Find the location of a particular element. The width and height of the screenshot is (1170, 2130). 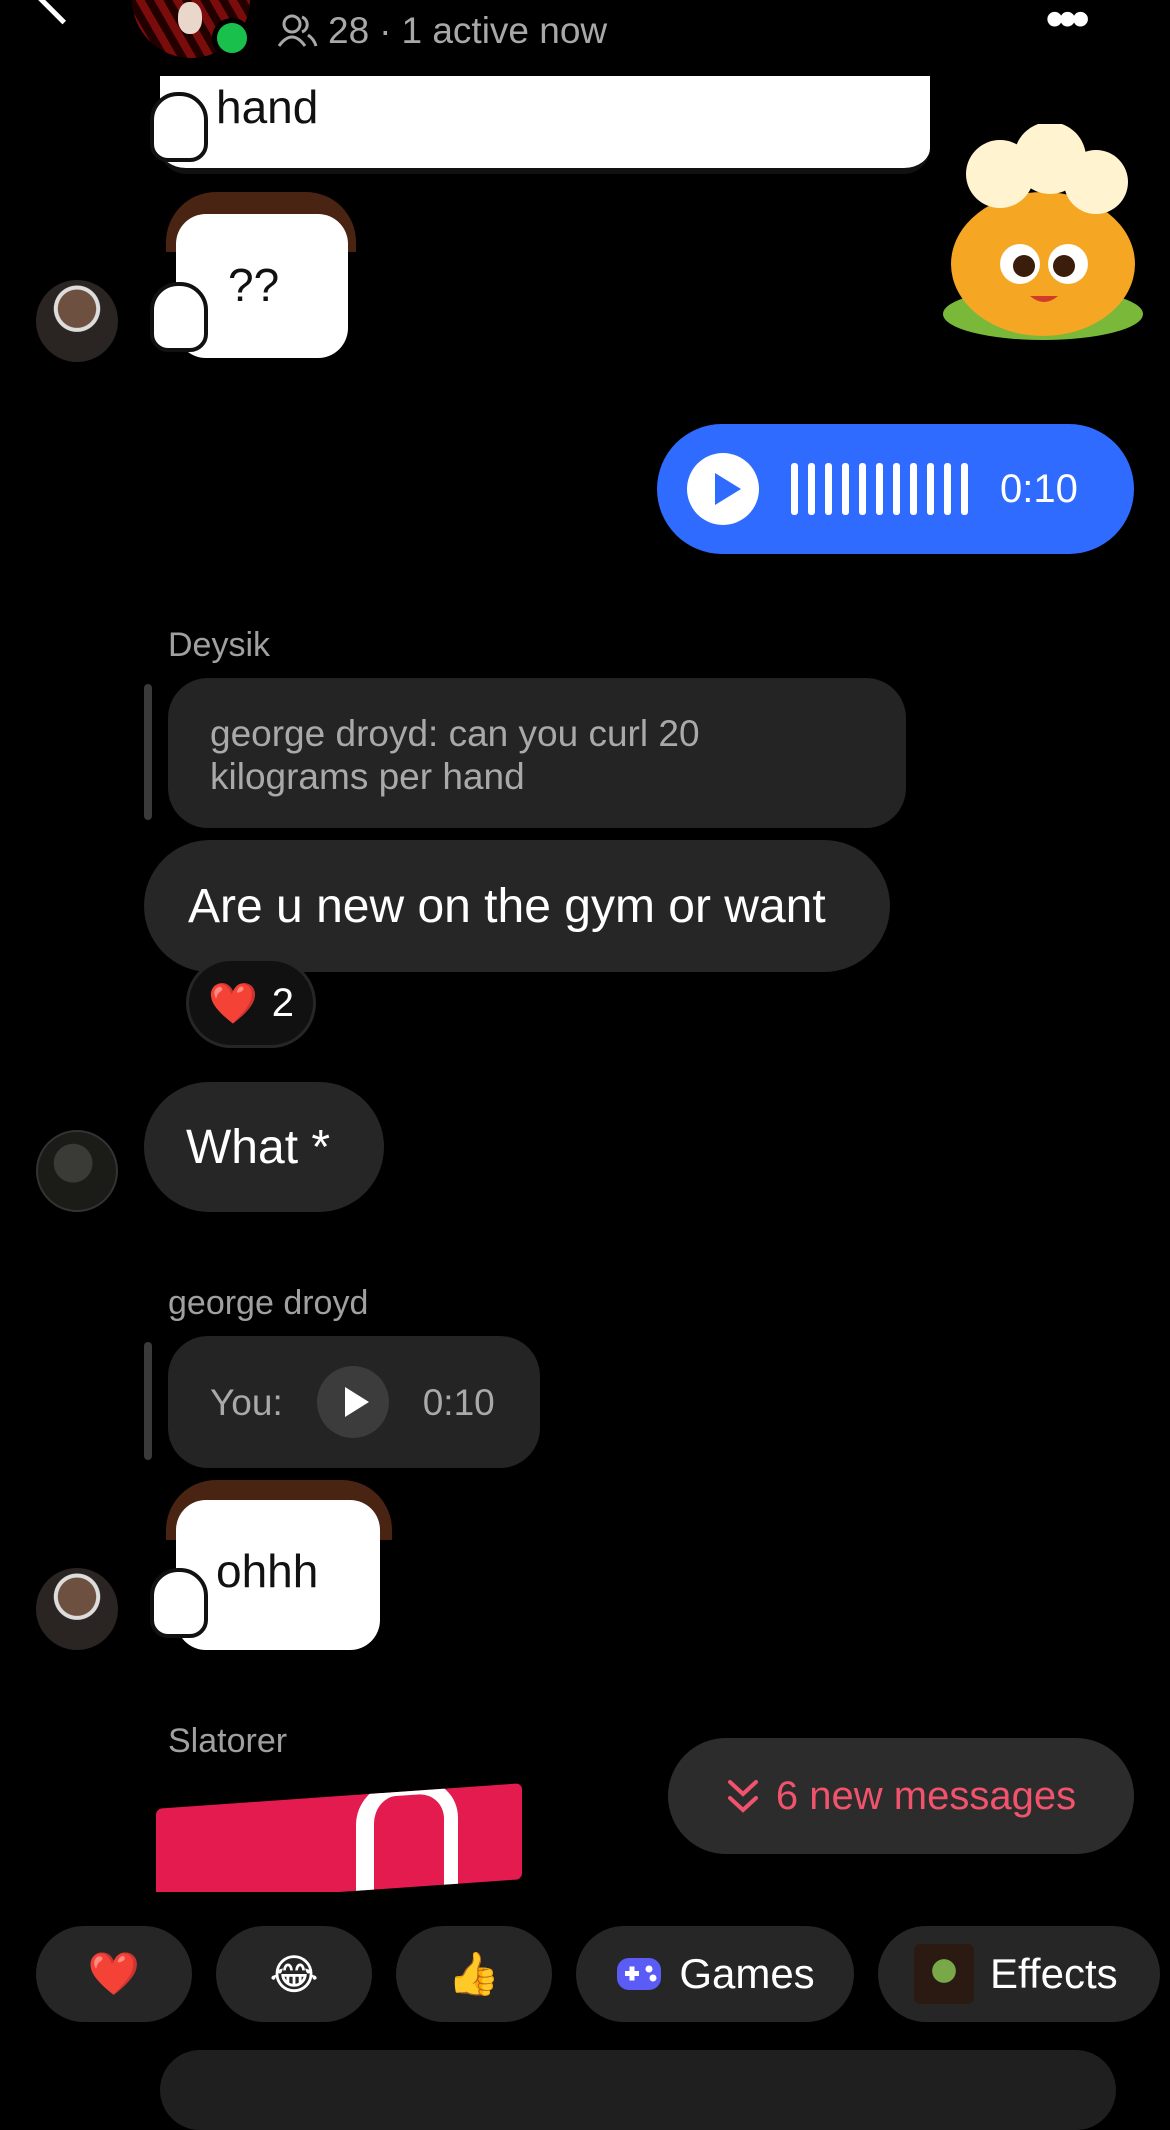

effects-button: Effects is located at coordinates (1019, 1974).